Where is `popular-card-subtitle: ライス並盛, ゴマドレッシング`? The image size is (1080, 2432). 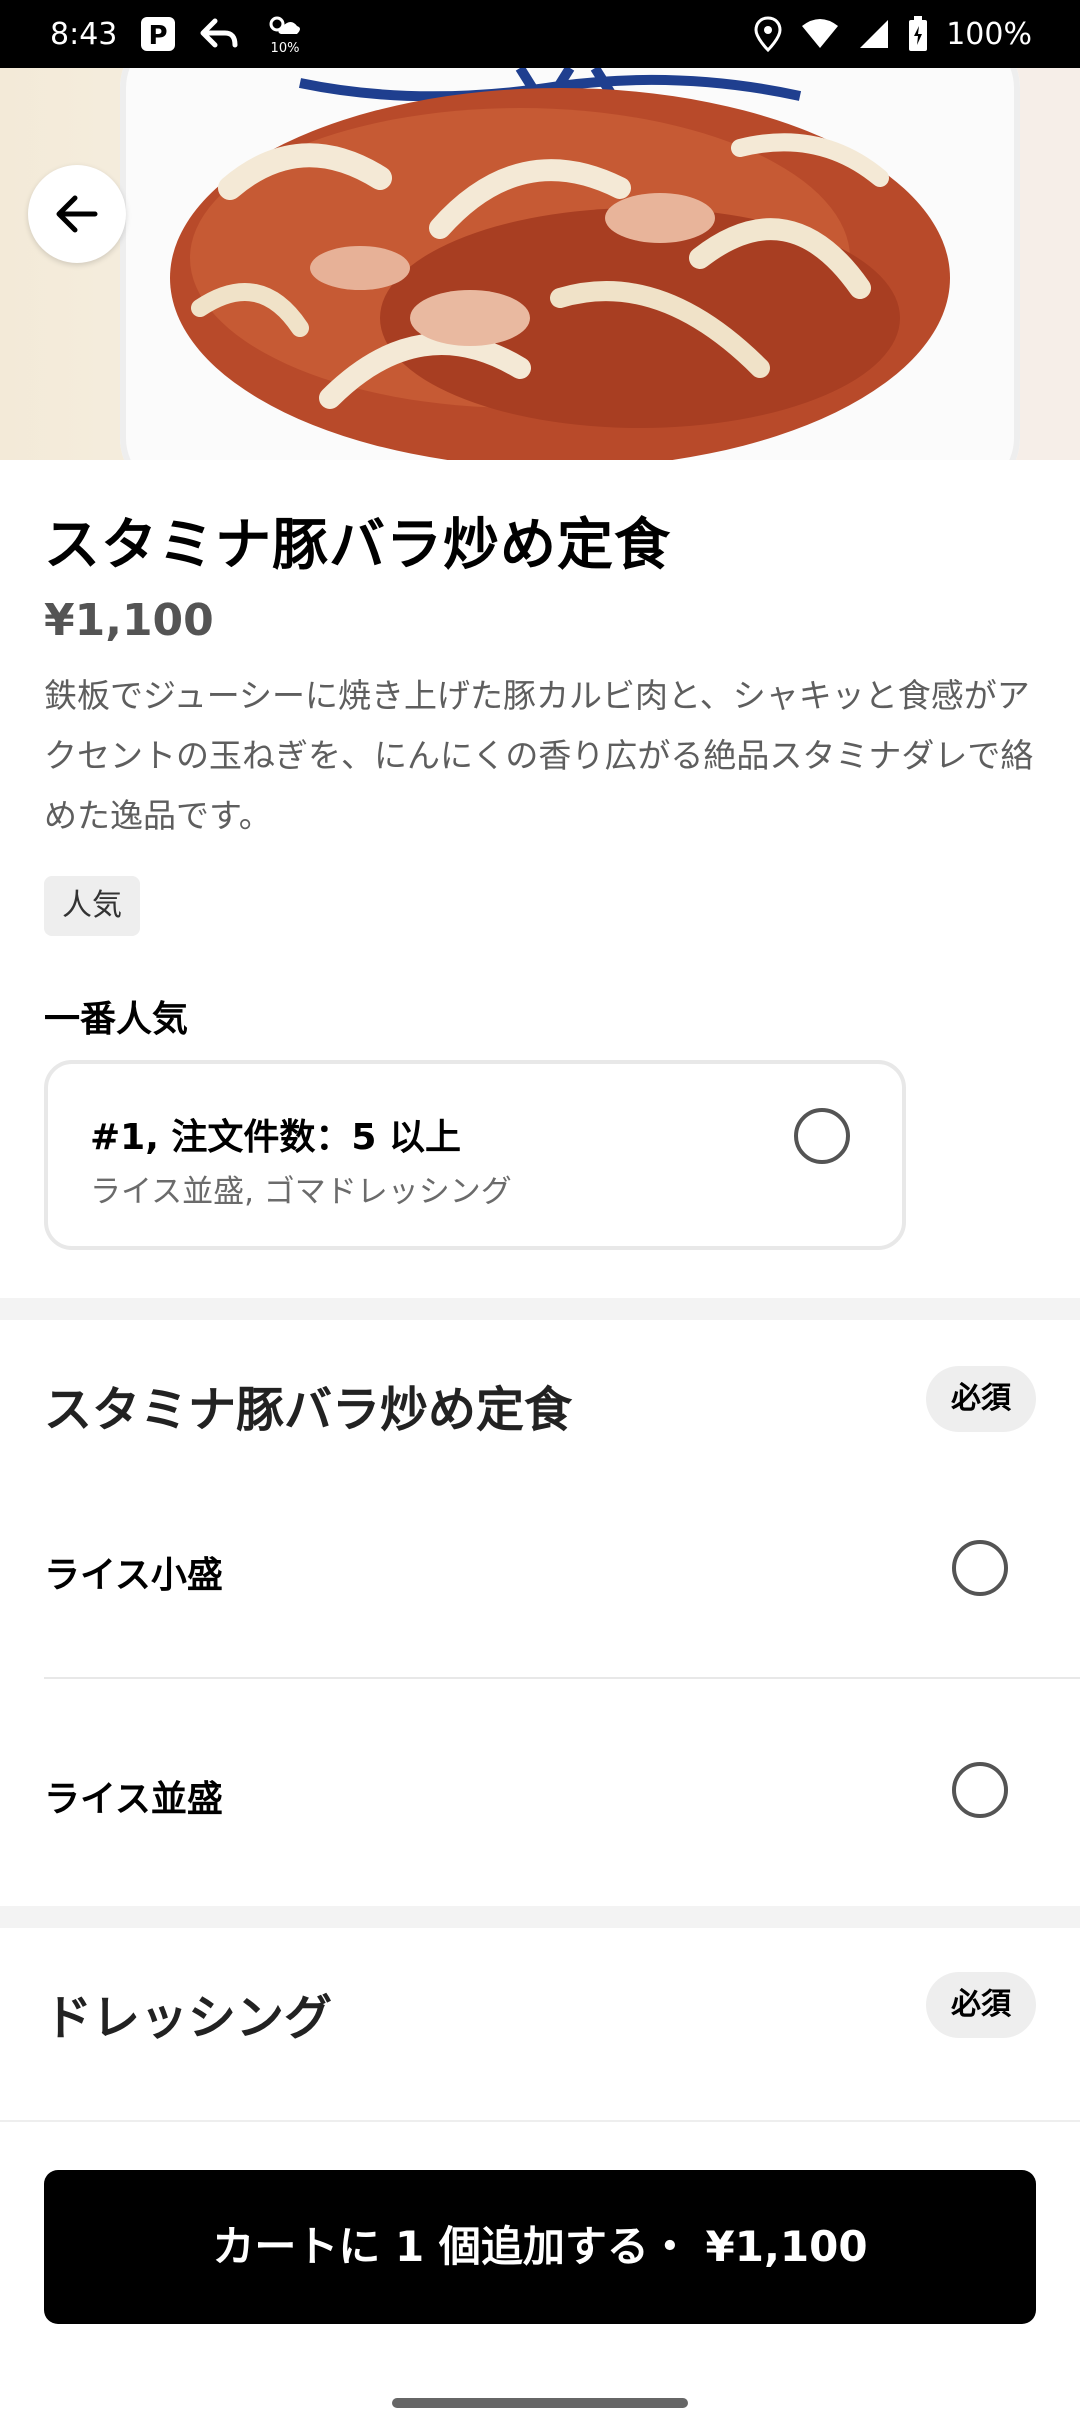
popular-card-subtitle: ライス並盛, ゴマドレッシング is located at coordinates (301, 1192).